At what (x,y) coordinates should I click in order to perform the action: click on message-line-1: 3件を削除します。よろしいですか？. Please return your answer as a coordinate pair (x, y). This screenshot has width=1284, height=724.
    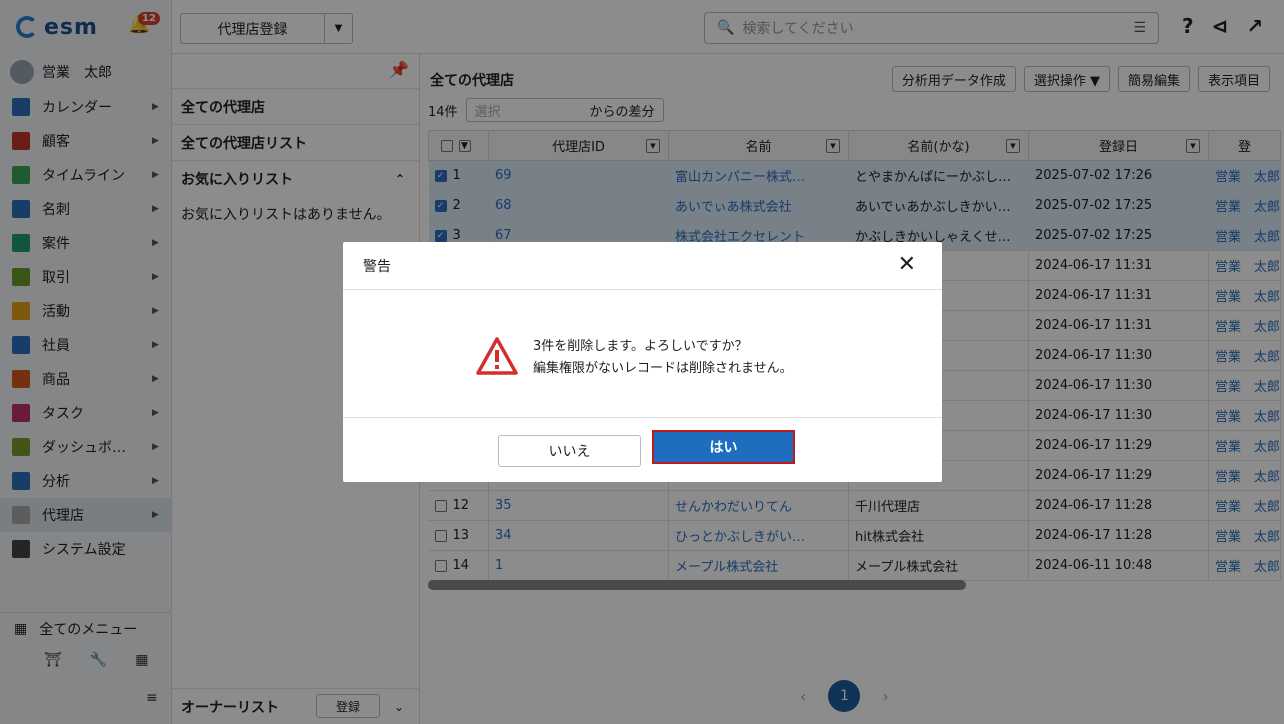
    Looking at the image, I should click on (640, 346).